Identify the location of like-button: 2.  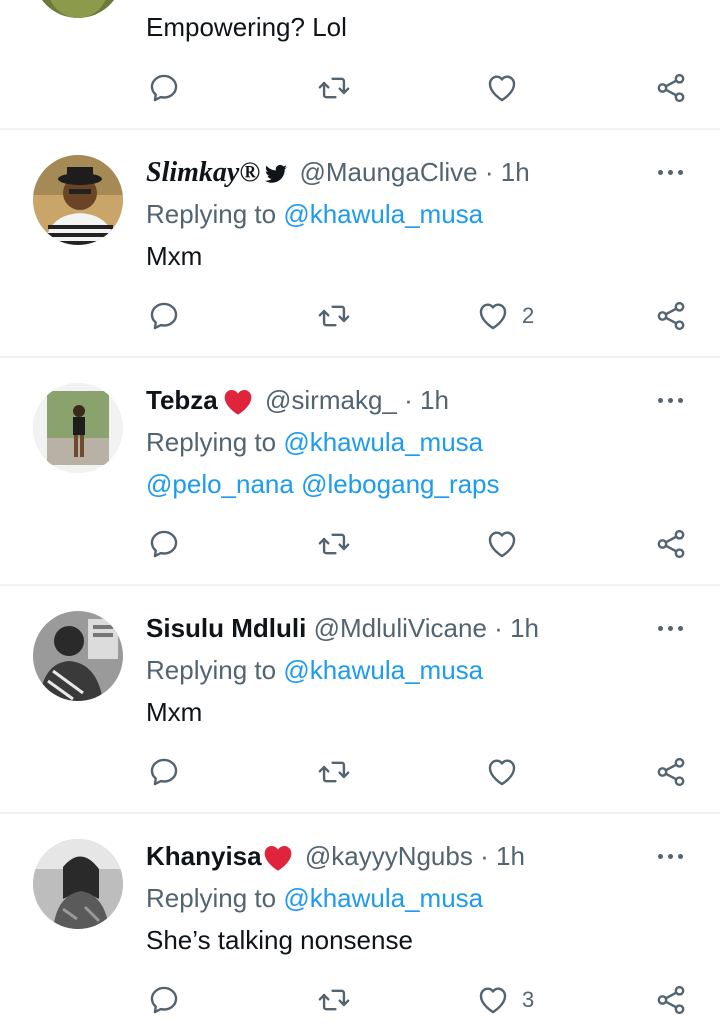
(505, 316).